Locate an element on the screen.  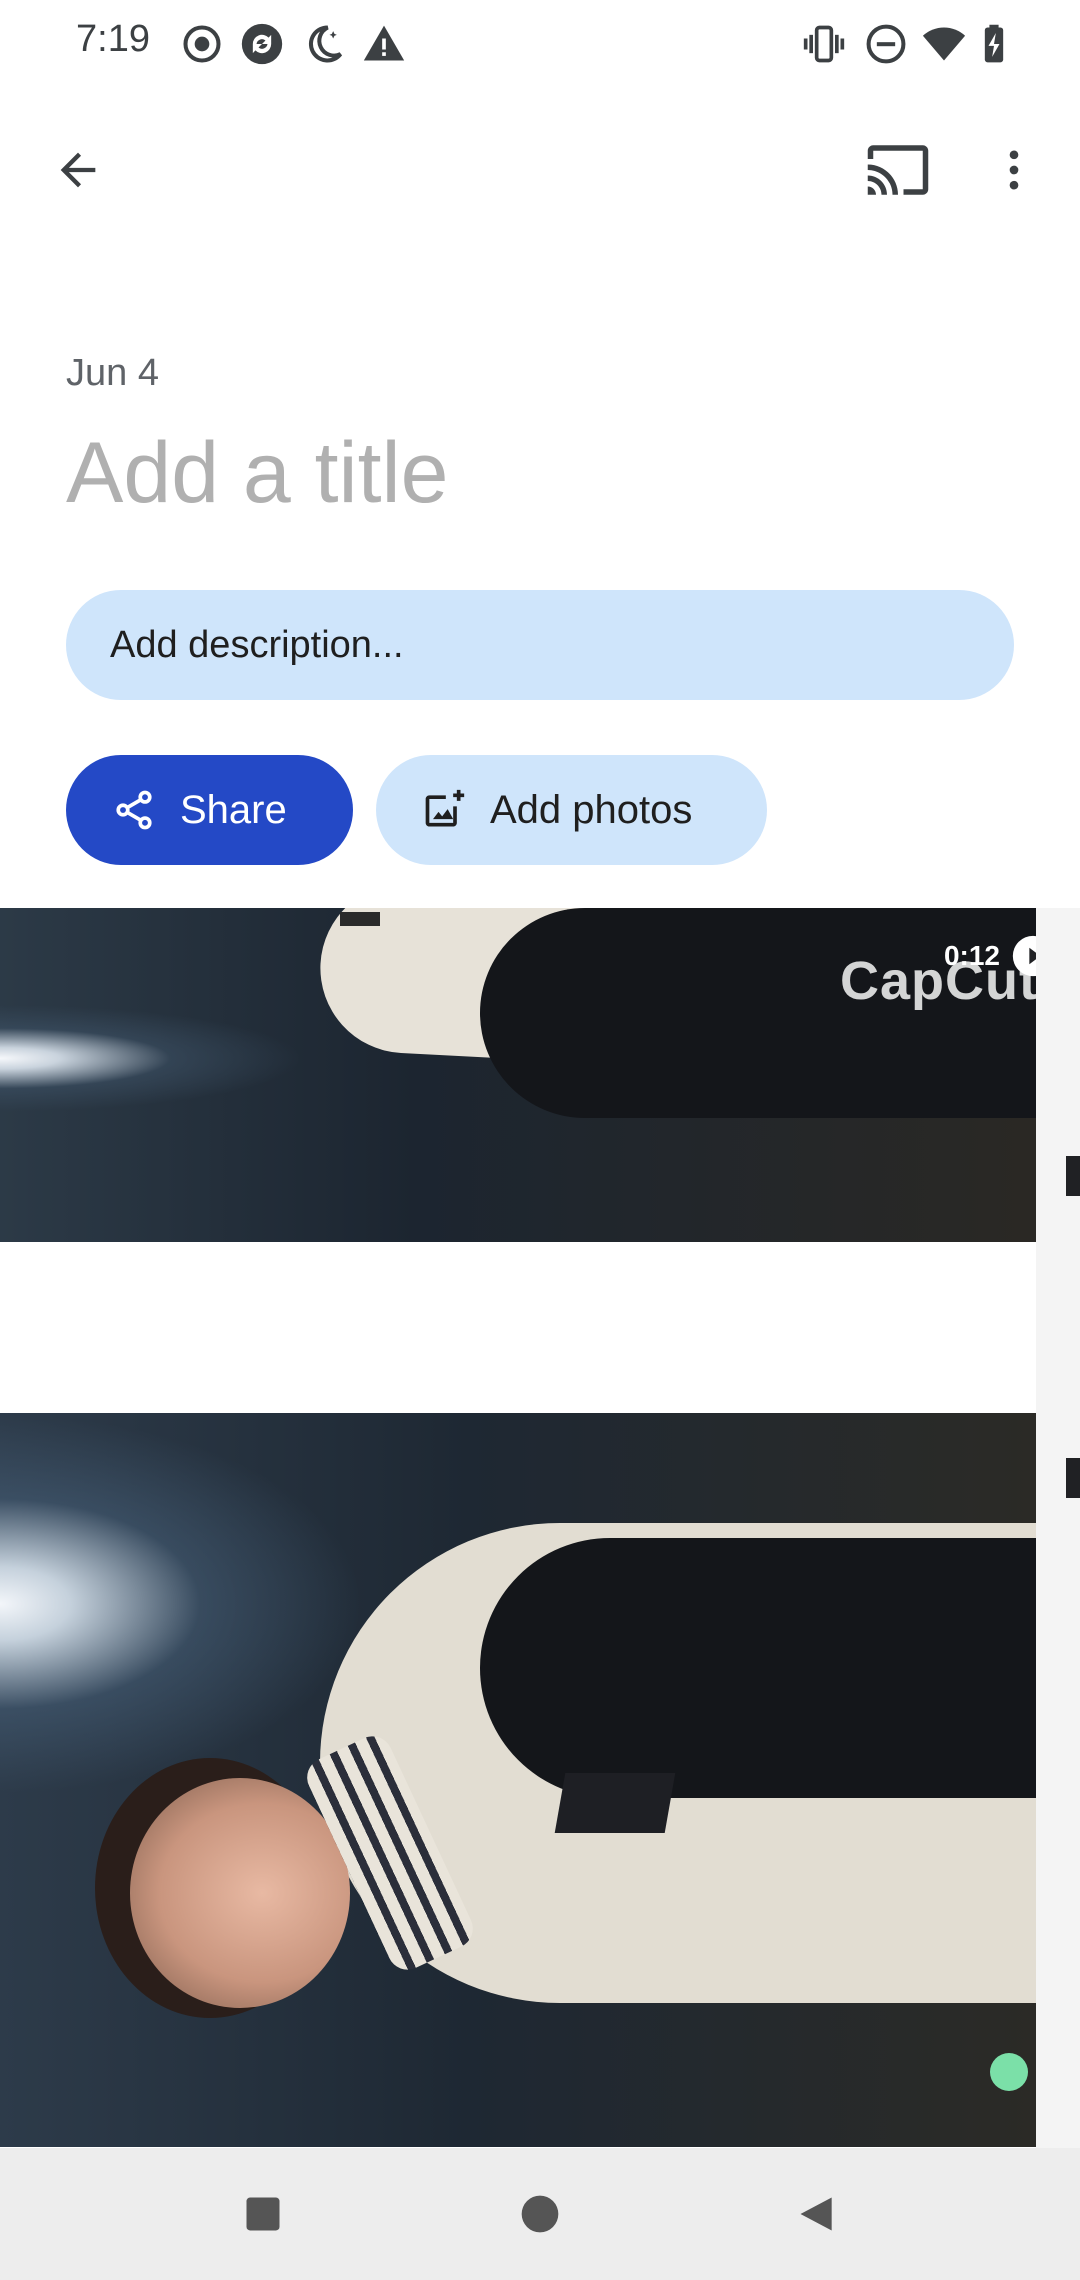
warning-icon is located at coordinates (384, 44).